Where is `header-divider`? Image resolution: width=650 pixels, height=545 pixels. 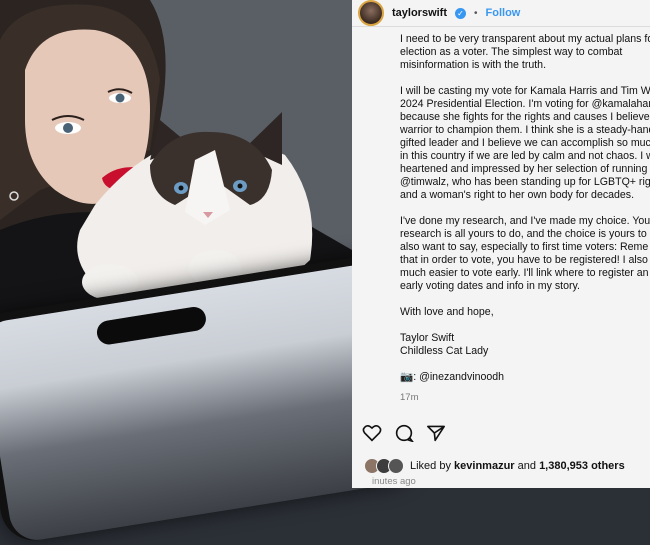 header-divider is located at coordinates (501, 26).